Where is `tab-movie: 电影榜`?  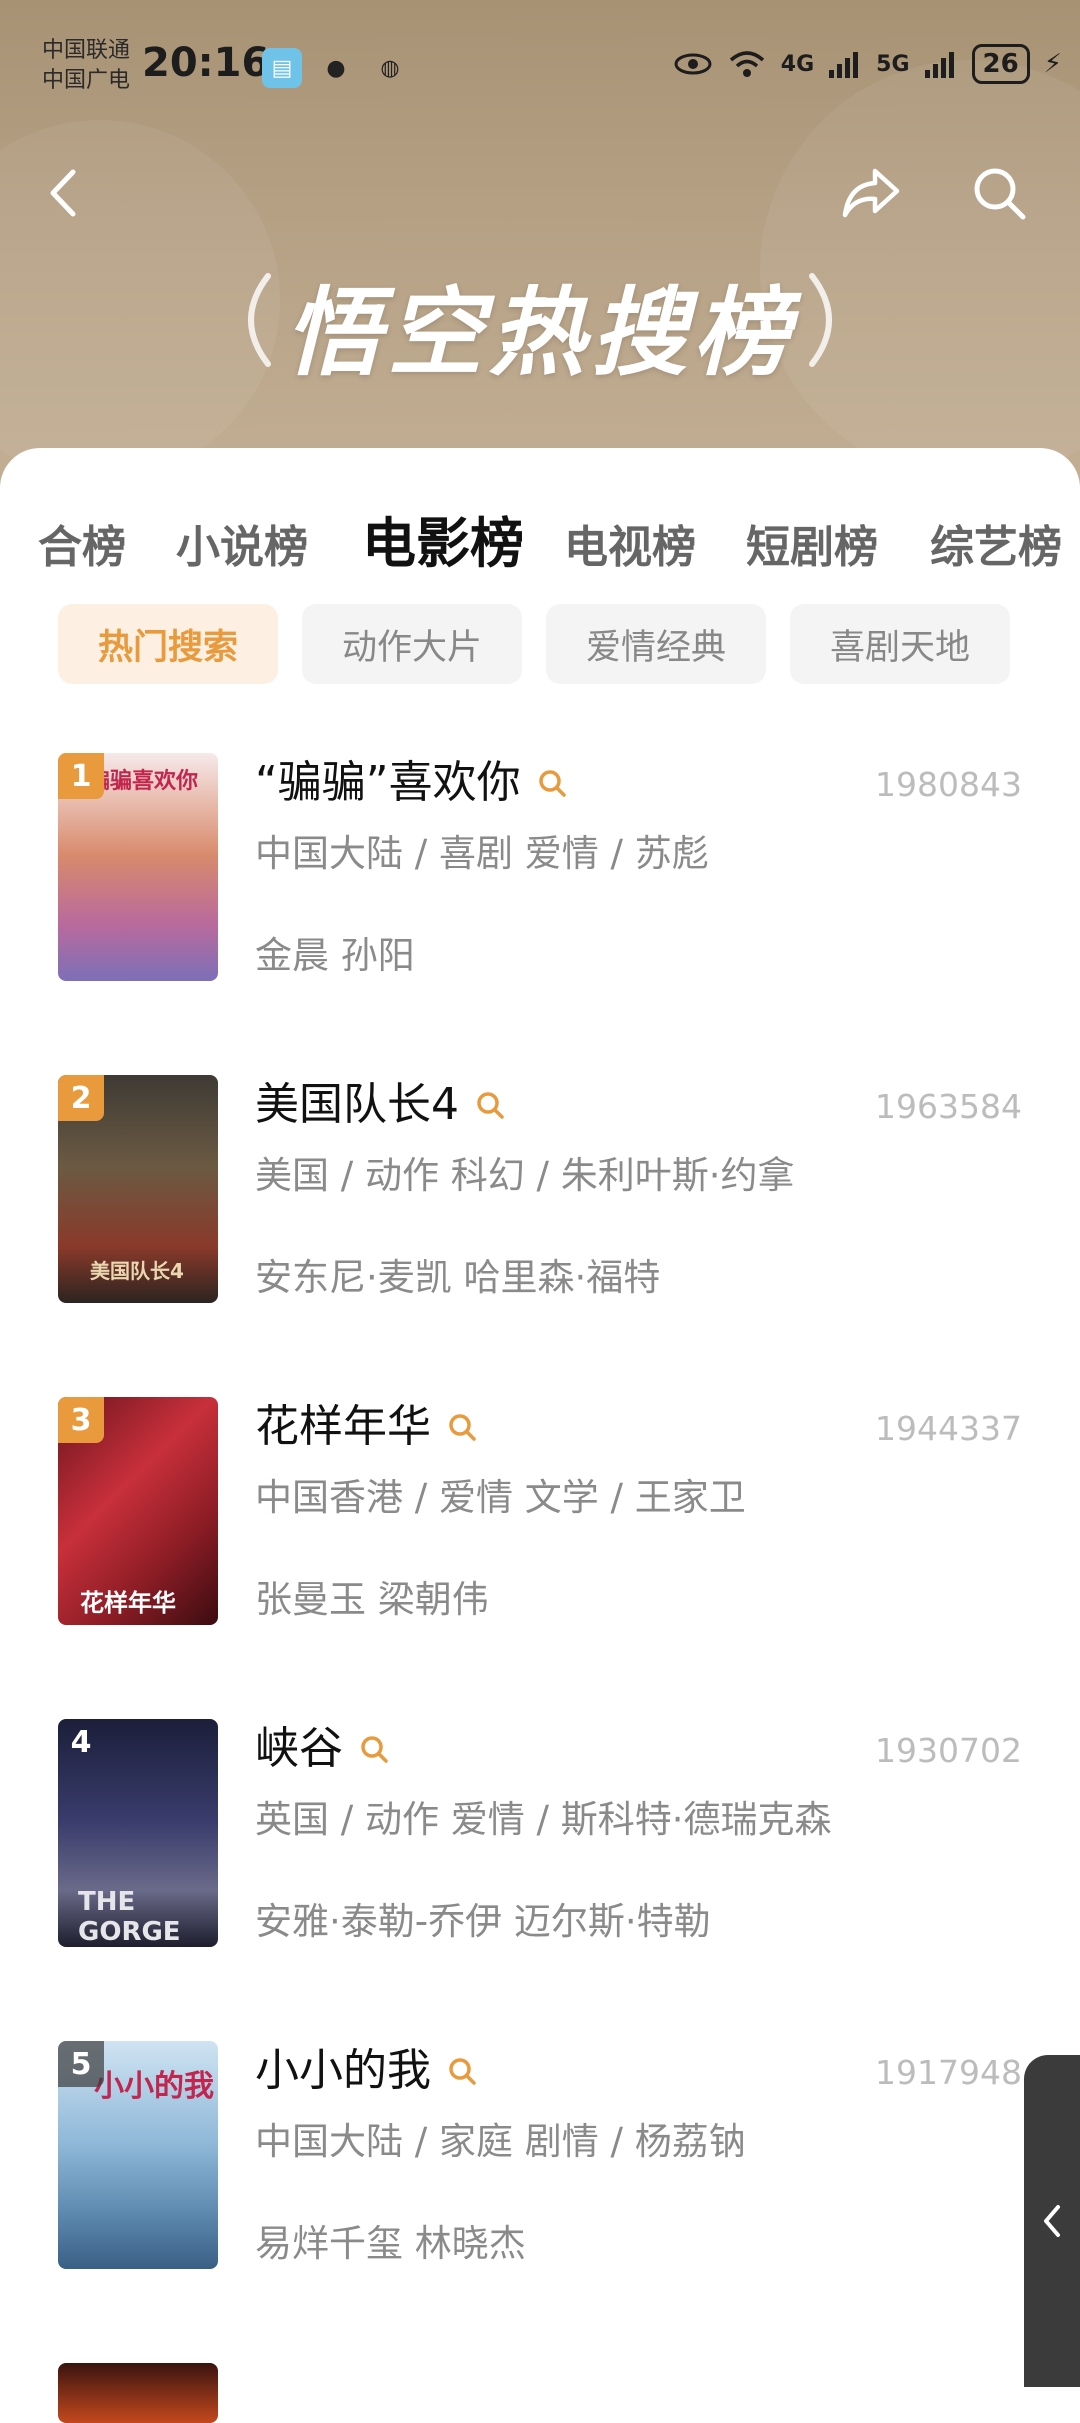
tab-movie: 电影榜 is located at coordinates (443, 546).